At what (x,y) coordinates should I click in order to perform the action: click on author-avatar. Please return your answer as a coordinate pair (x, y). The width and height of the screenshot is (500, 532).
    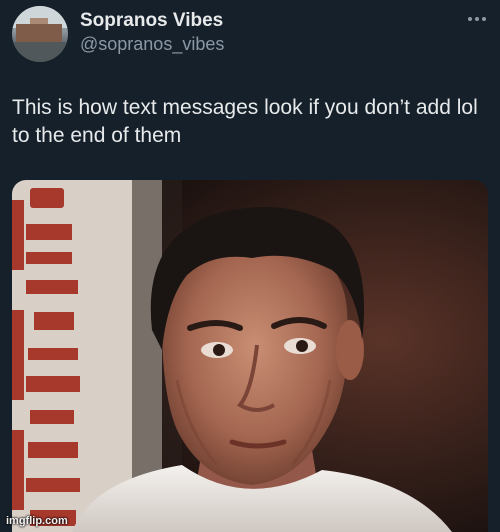
    Looking at the image, I should click on (40, 34).